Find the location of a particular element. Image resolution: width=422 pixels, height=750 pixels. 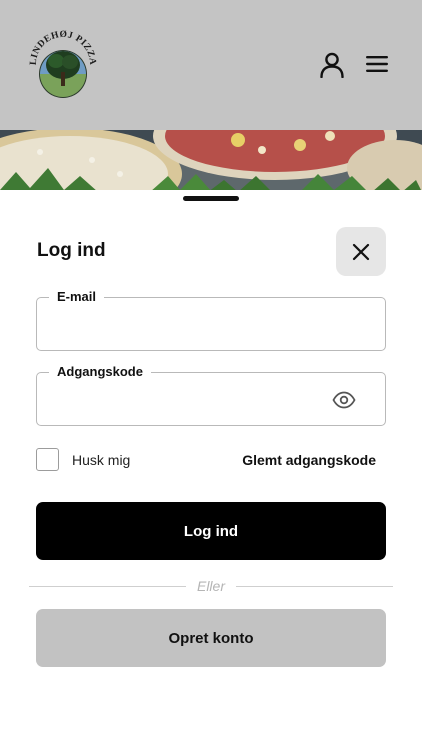

password-field: Adgangskode is located at coordinates (211, 394).